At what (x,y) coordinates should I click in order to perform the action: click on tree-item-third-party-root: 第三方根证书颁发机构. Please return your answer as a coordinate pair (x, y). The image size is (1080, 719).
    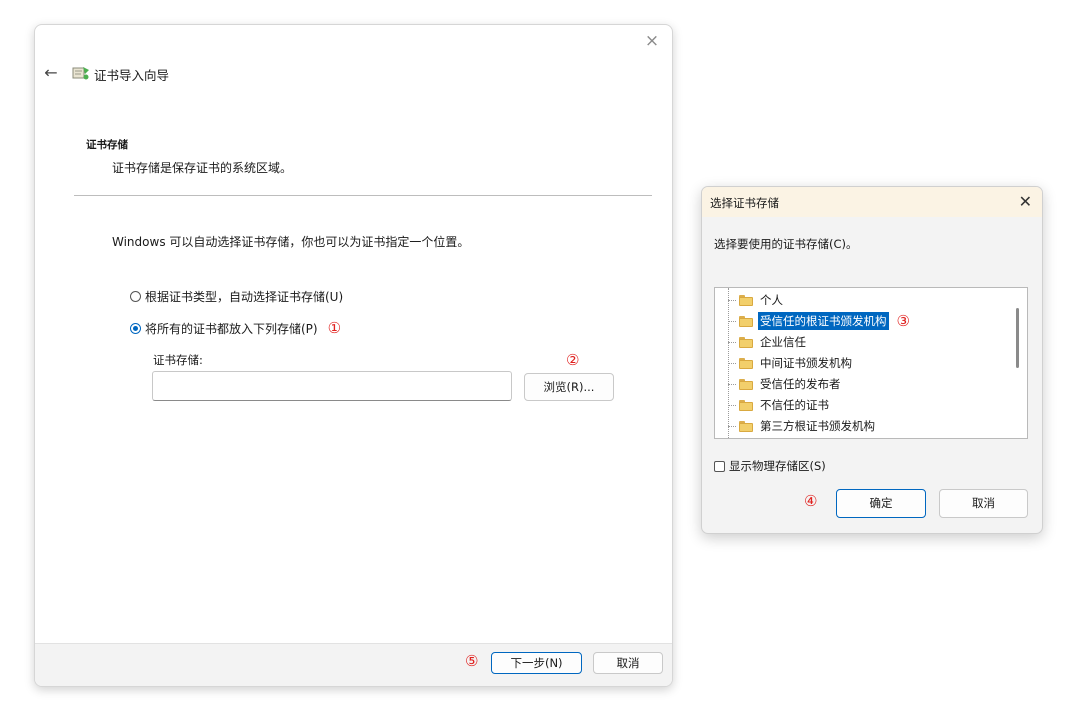
    Looking at the image, I should click on (802, 426).